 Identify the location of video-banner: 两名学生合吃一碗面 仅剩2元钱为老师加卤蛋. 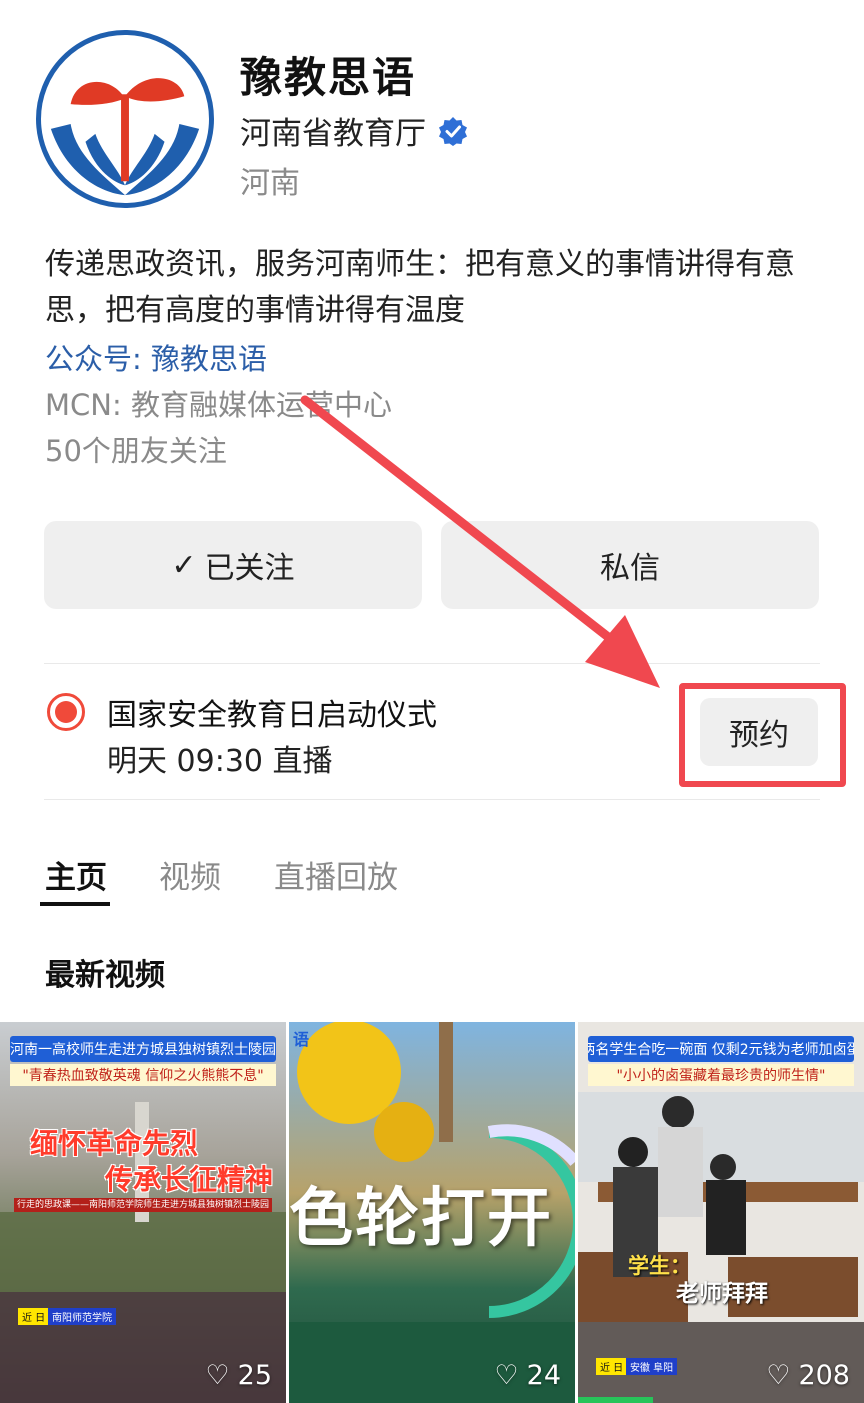
(721, 1049).